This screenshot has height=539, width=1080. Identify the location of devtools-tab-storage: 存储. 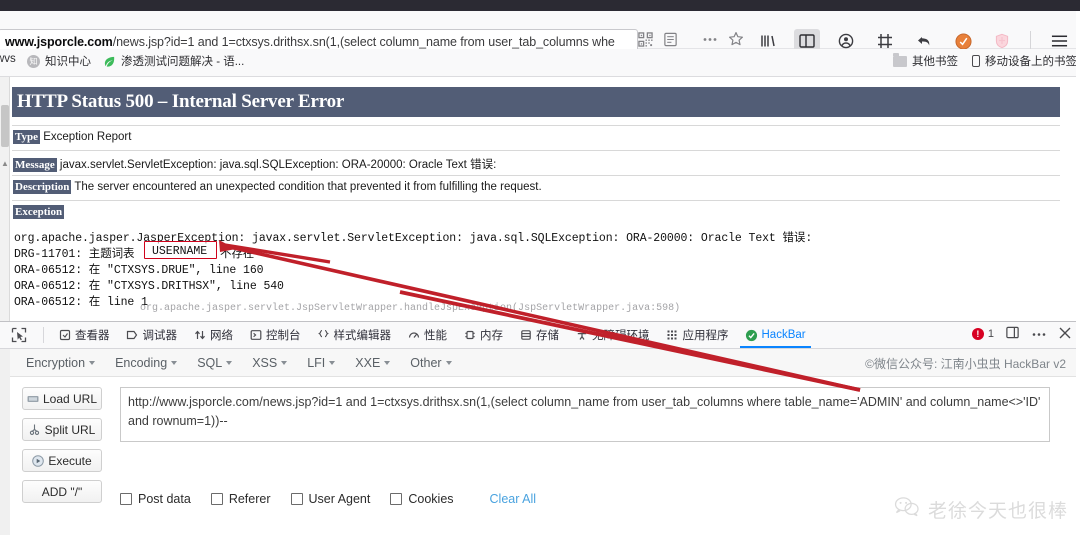
(539, 335).